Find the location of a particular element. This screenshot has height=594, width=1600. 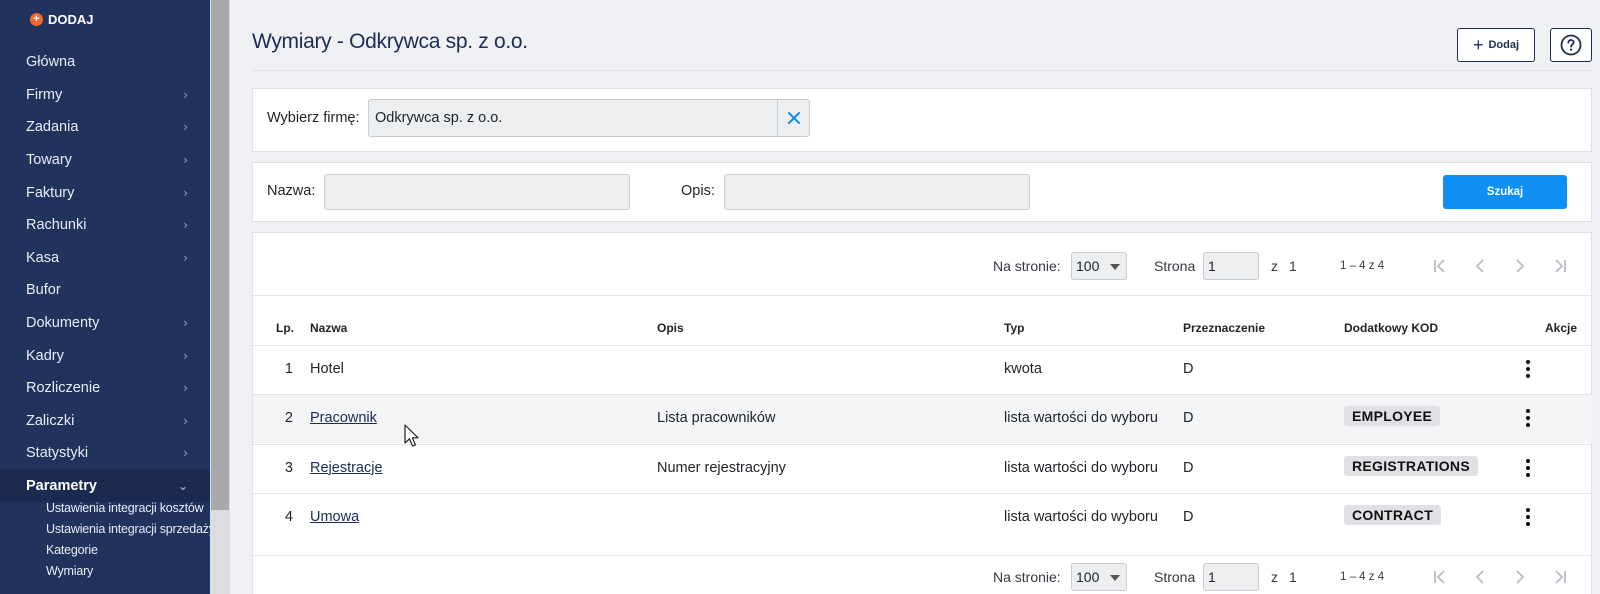

table-row: 4 Umowa lista wartości do wyboru D CONTRACT is located at coordinates (923, 517).